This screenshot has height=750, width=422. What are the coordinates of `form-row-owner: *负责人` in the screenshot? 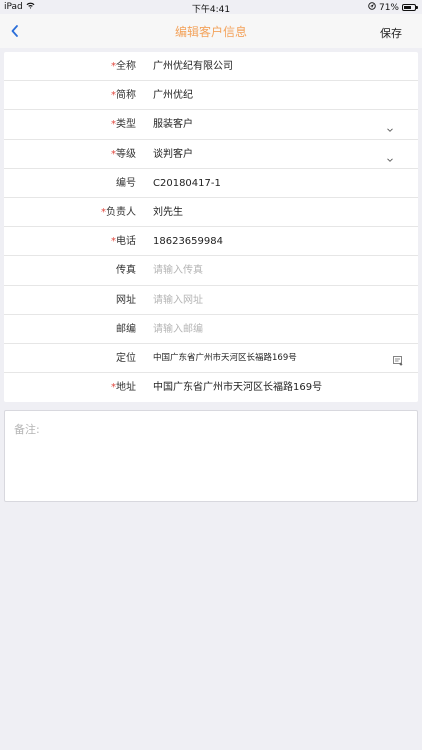 It's located at (211, 212).